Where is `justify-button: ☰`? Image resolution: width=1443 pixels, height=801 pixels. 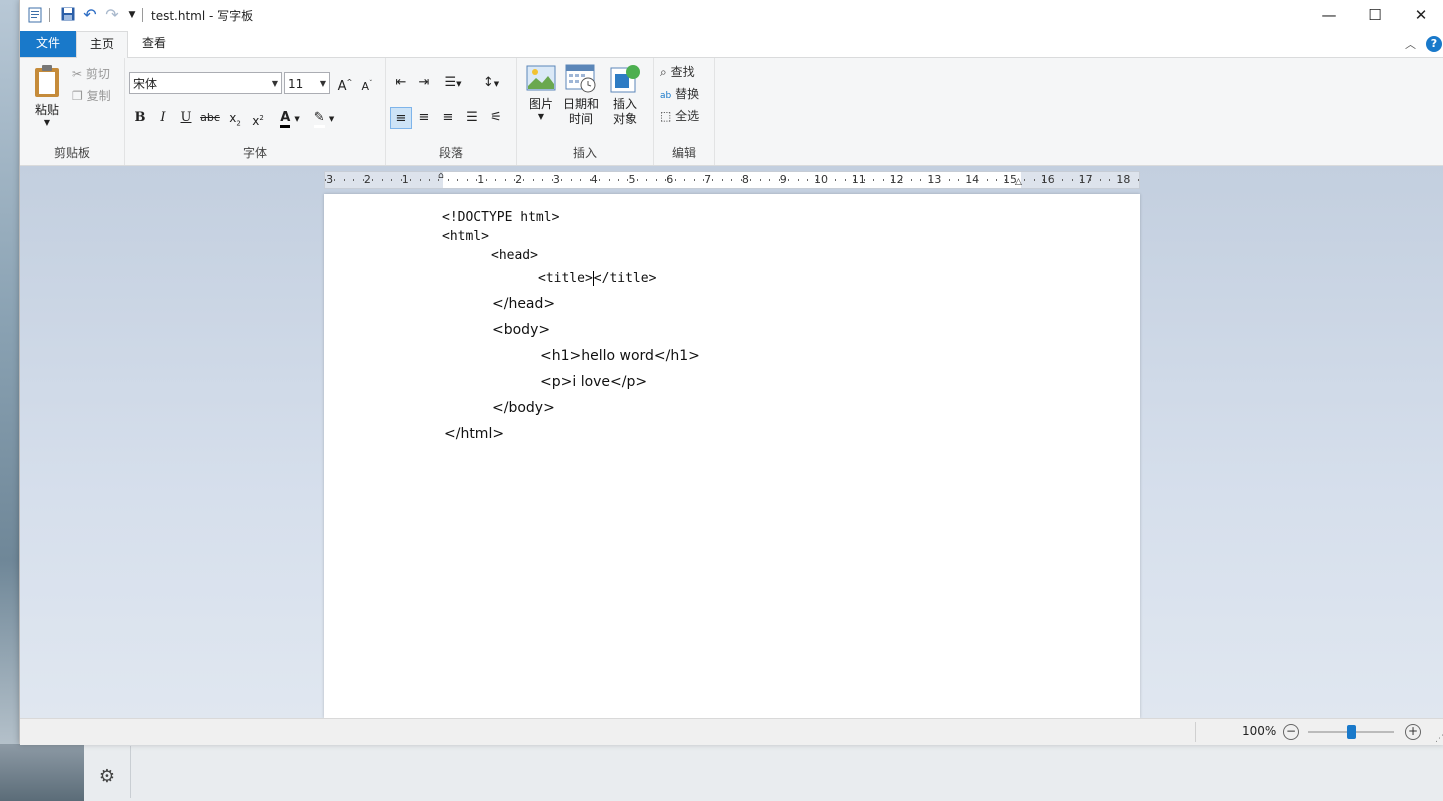 justify-button: ☰ is located at coordinates (472, 118).